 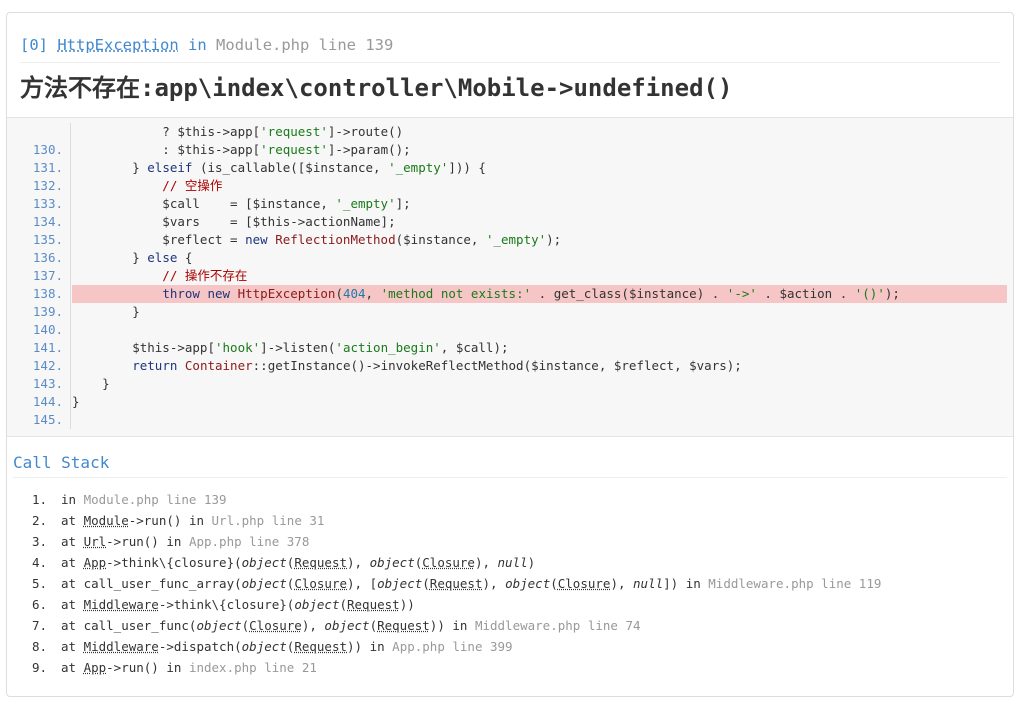 I want to click on line-number: 138., so click(x=47, y=293).